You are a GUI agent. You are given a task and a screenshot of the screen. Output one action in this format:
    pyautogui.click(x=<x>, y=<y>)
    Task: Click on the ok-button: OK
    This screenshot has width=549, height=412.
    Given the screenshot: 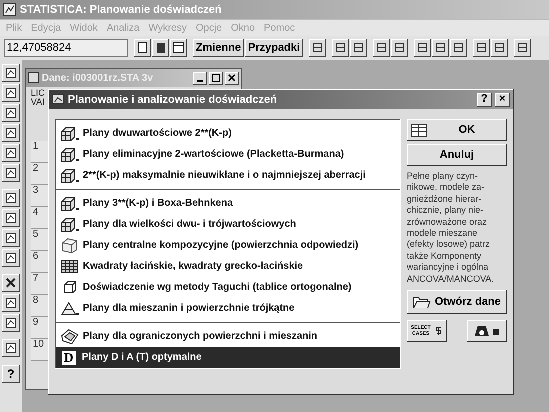 What is the action you would take?
    pyautogui.click(x=457, y=130)
    